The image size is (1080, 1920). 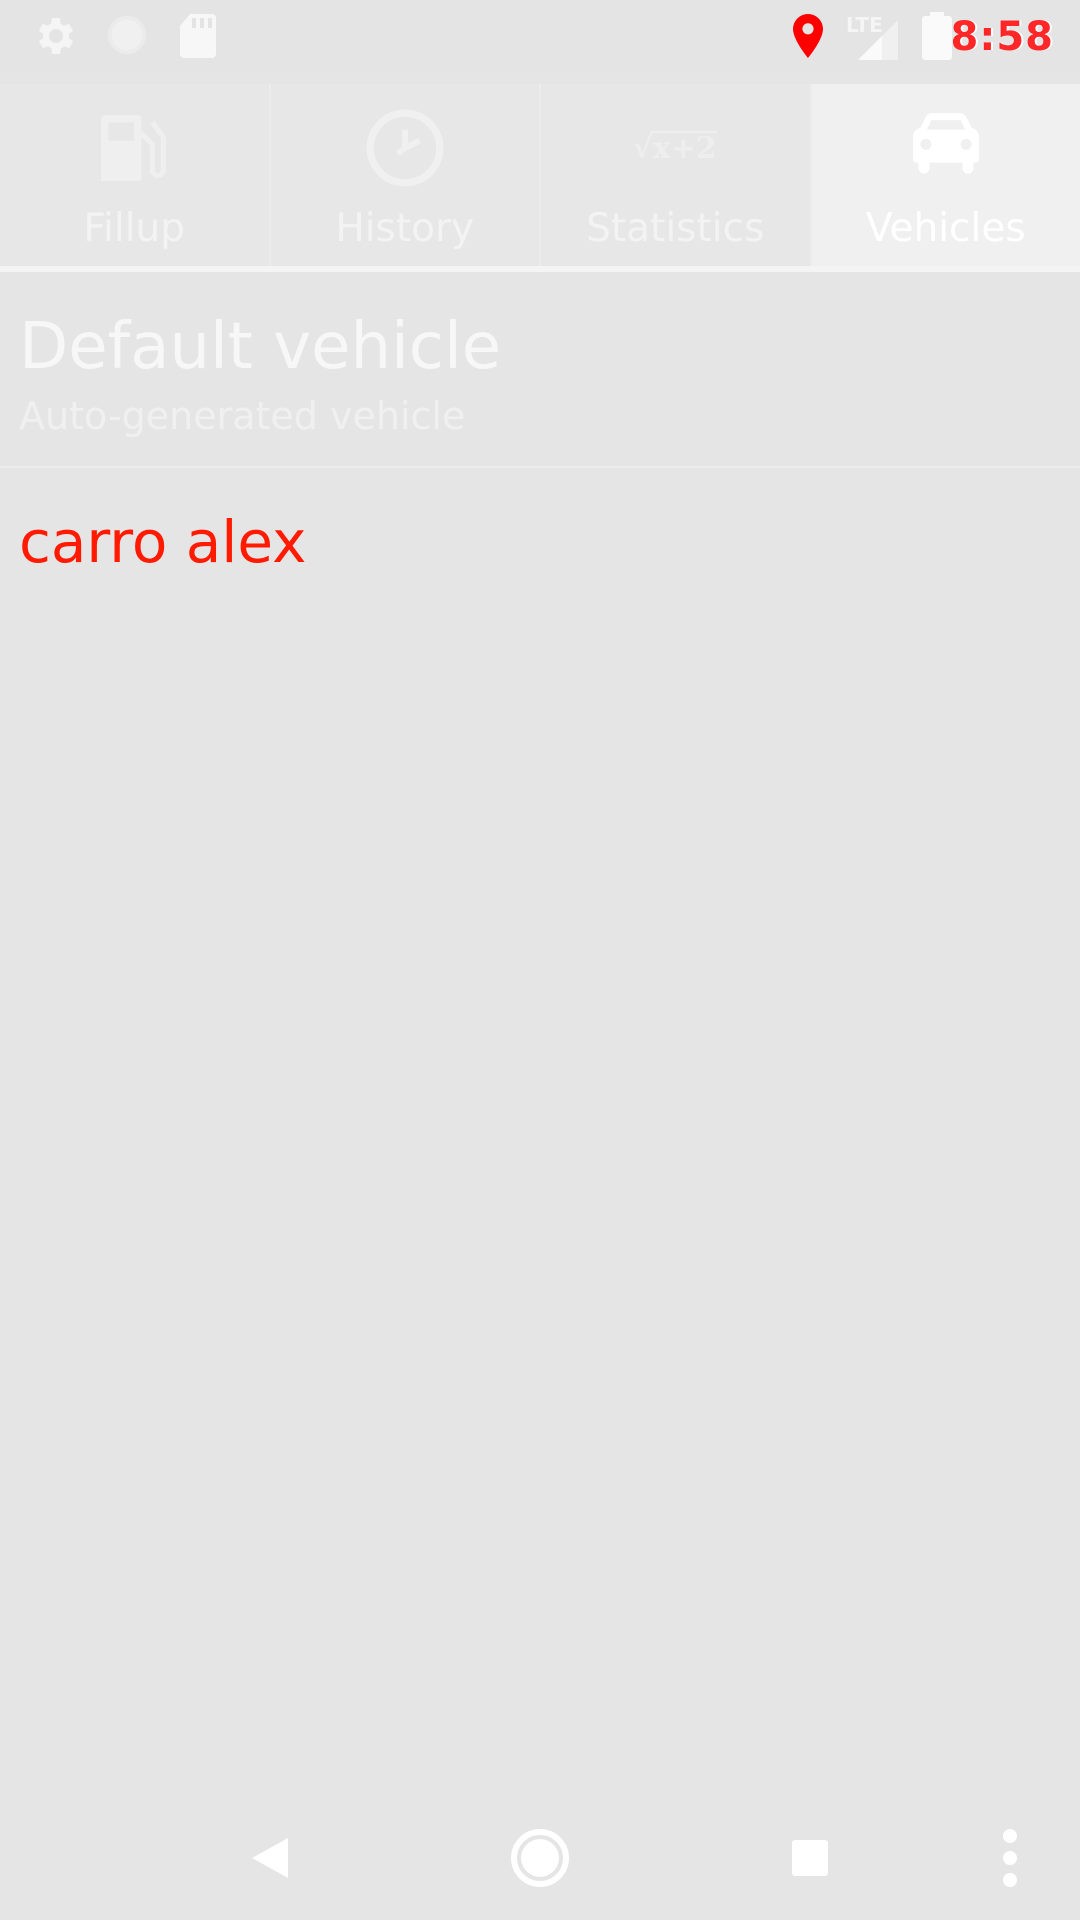 I want to click on status-bar: LTE 8:58 8:58, so click(x=540, y=36).